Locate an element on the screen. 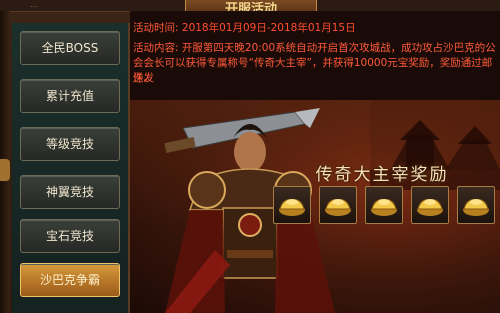 Image resolution: width=500 pixels, height=313 pixels. sidebar-item-boss: 全民BOSS is located at coordinates (70, 48).